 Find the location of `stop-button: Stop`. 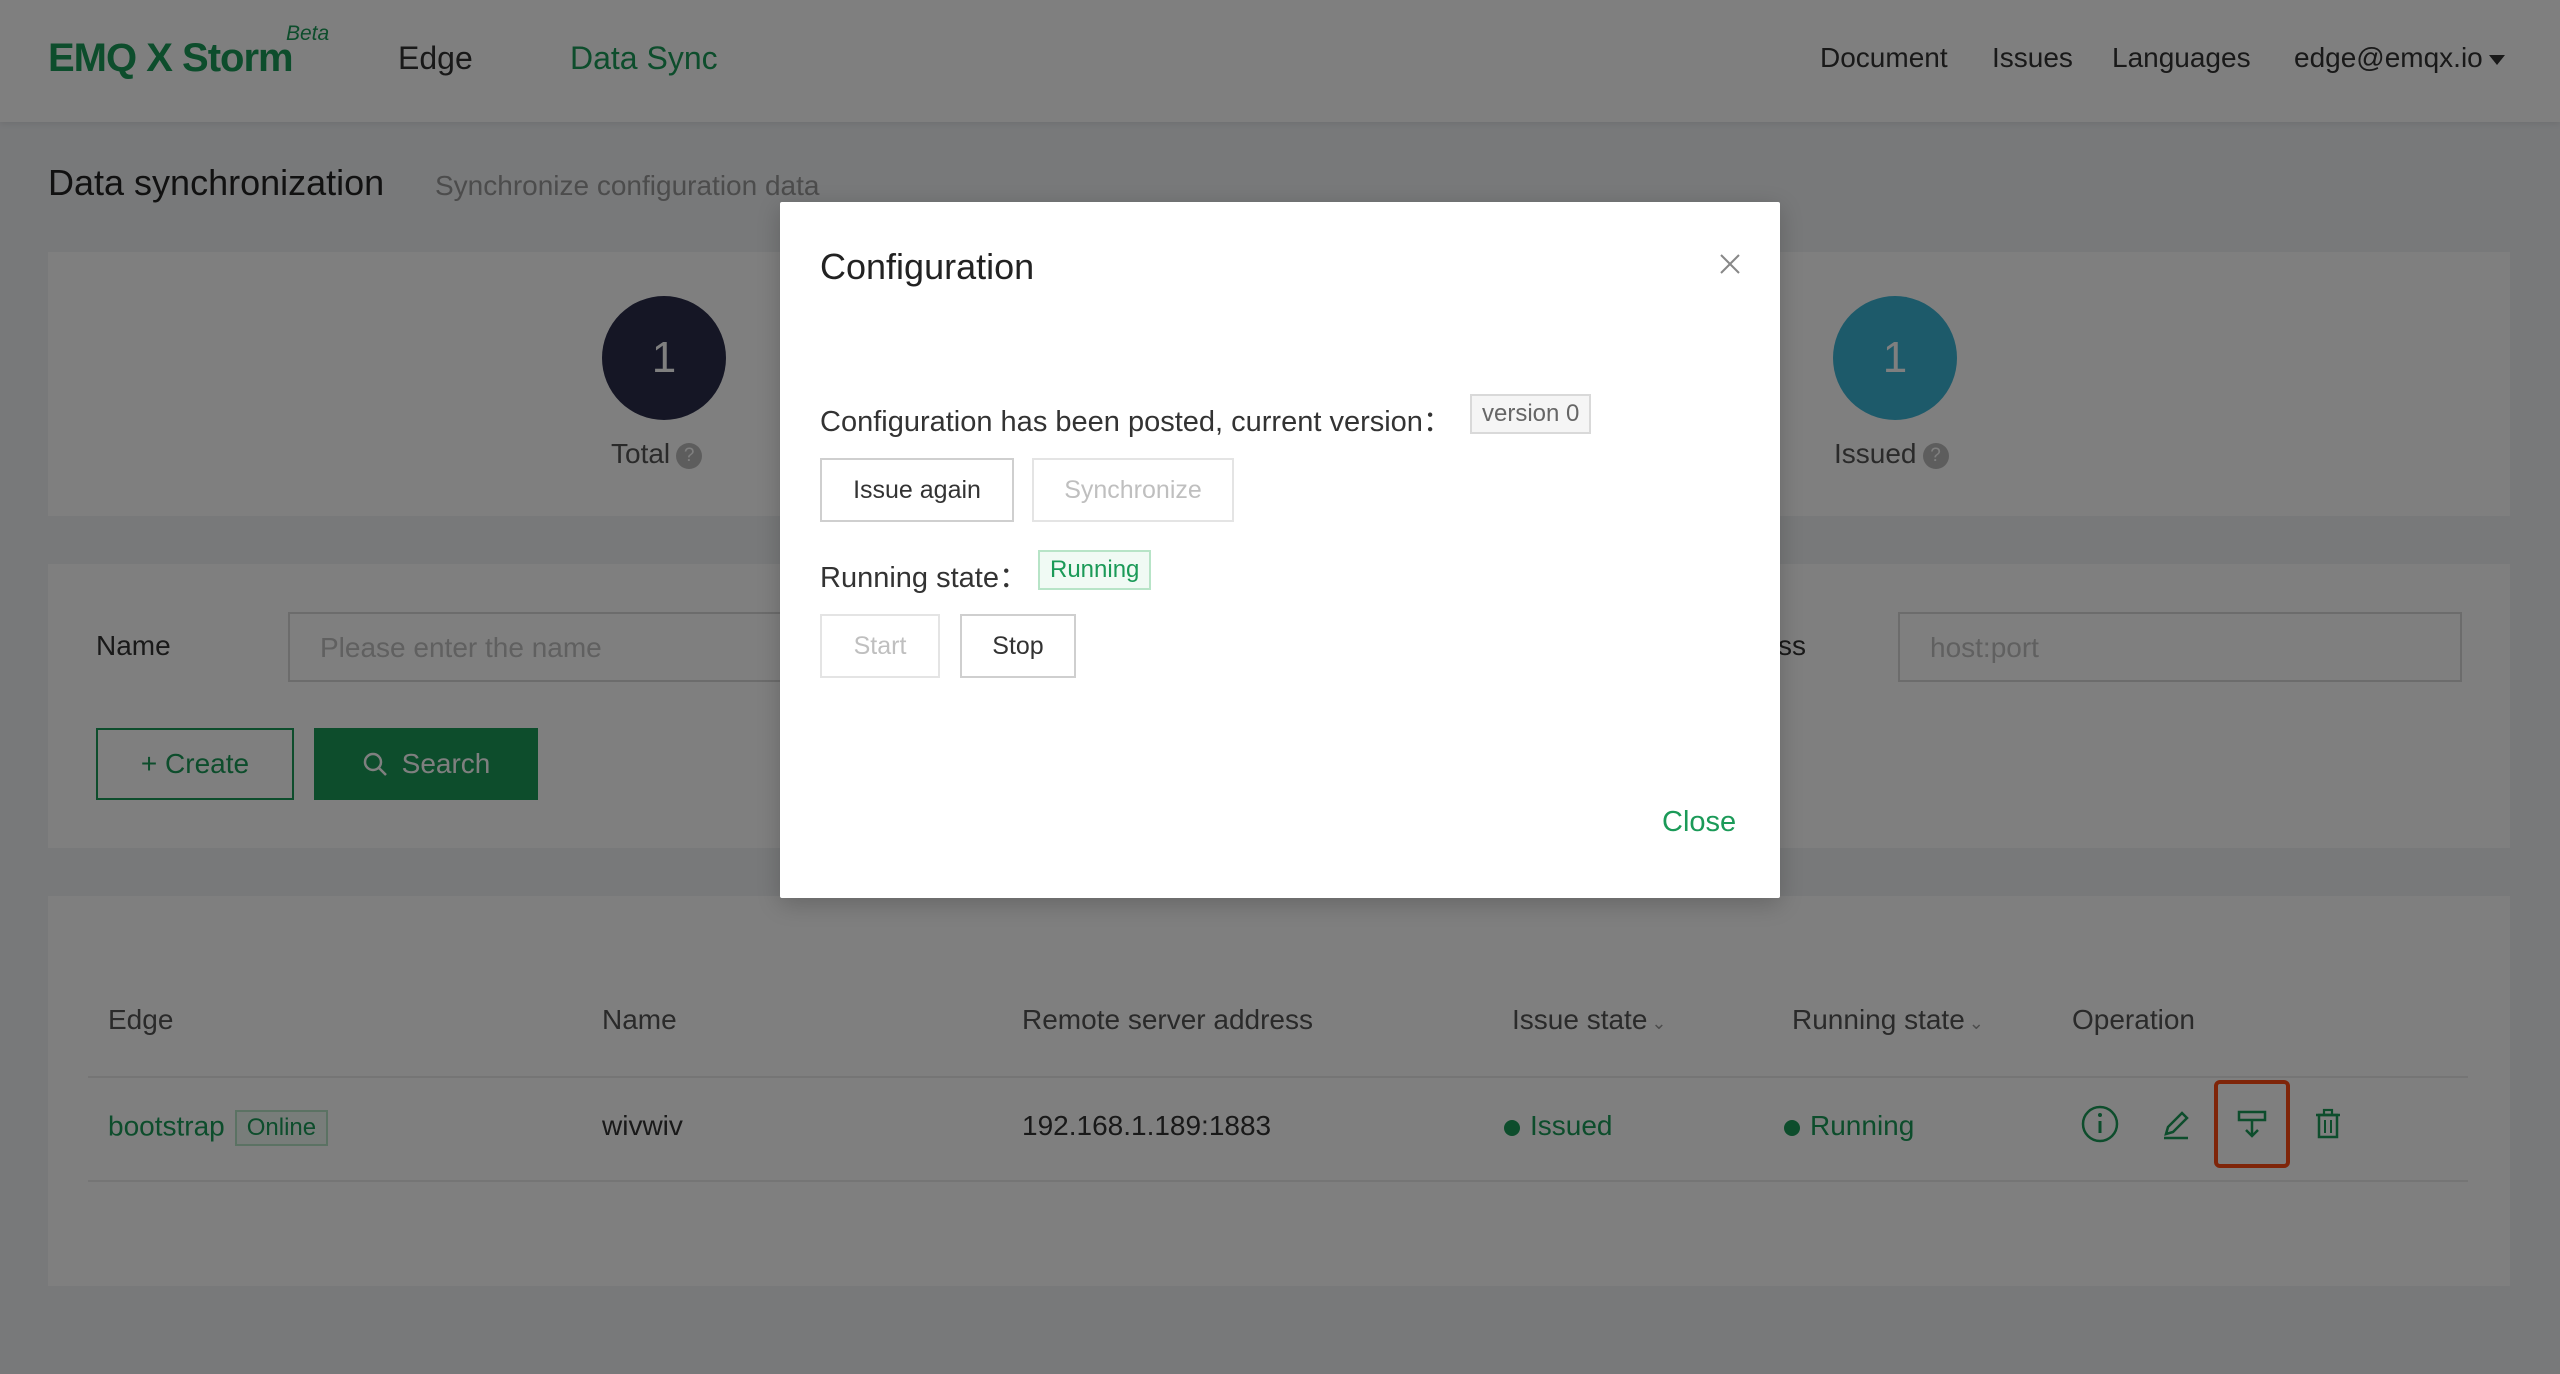

stop-button: Stop is located at coordinates (1018, 646).